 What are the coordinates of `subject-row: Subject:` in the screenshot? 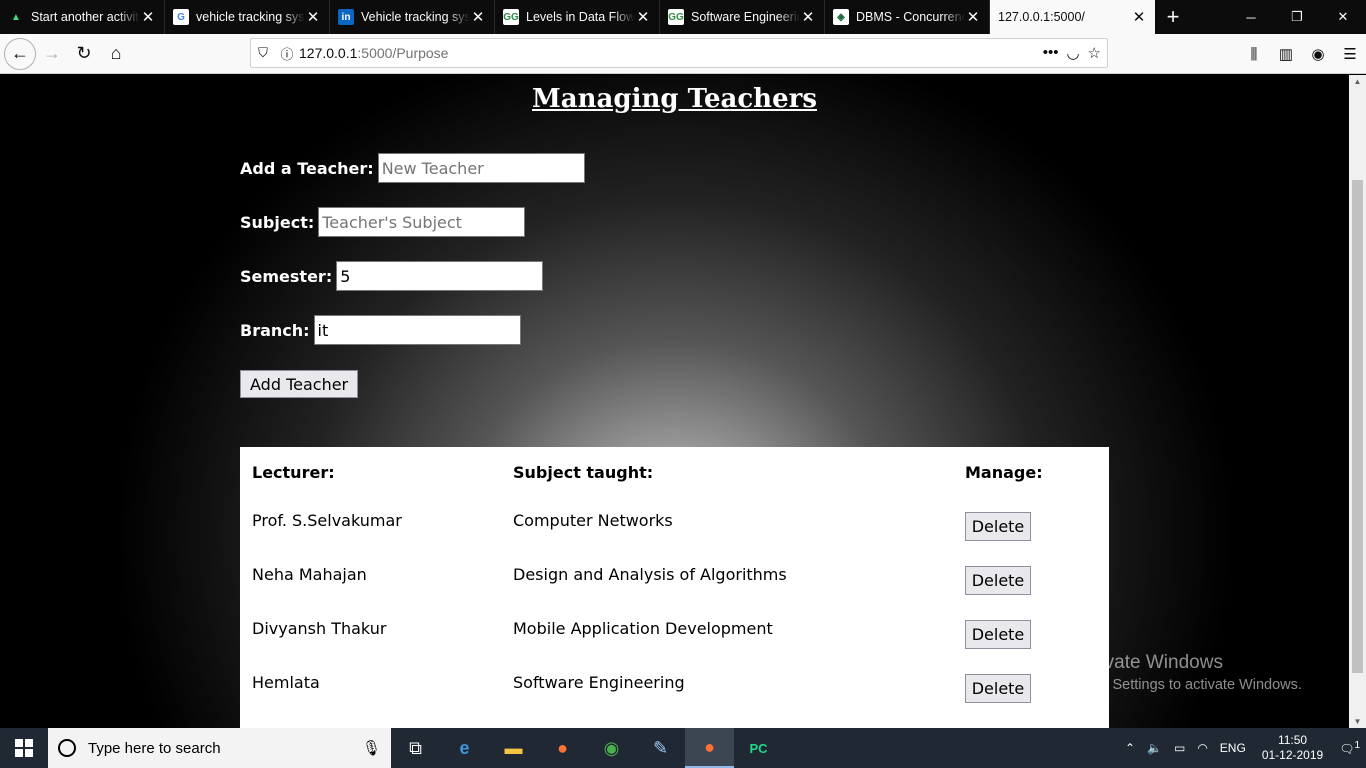 It's located at (383, 222).